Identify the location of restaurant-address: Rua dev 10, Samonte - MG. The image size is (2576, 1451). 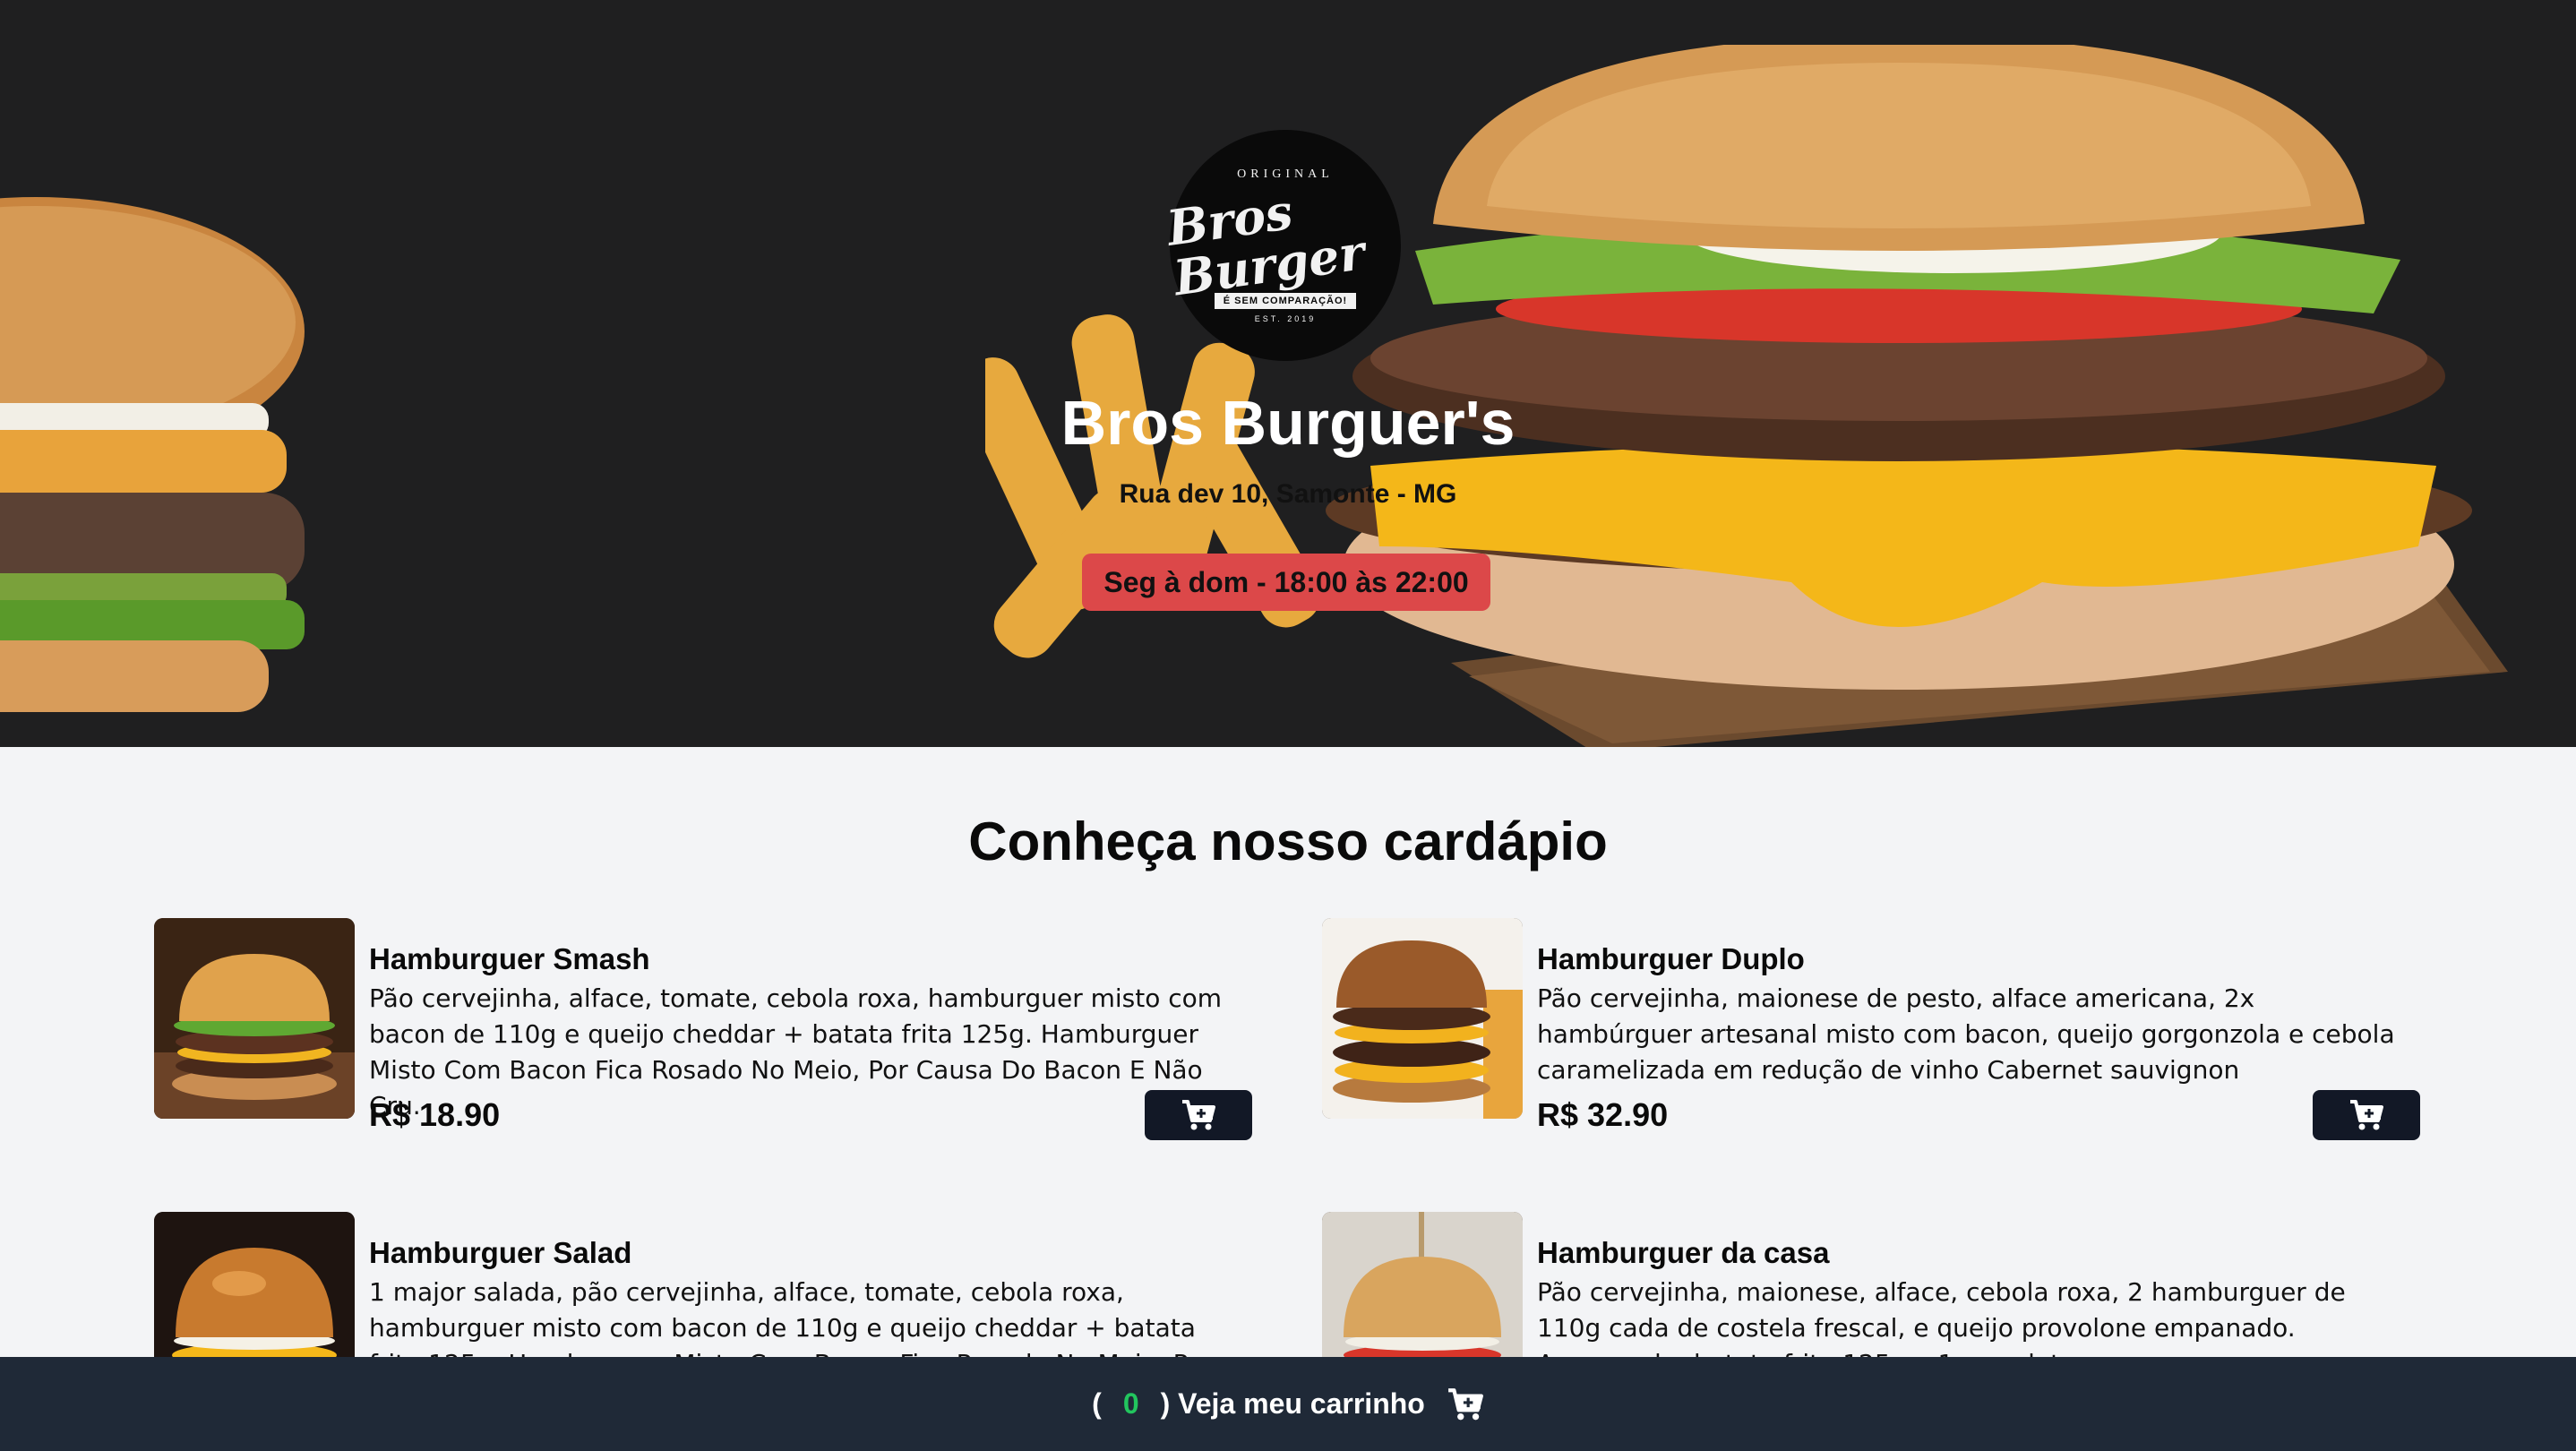
(1288, 494).